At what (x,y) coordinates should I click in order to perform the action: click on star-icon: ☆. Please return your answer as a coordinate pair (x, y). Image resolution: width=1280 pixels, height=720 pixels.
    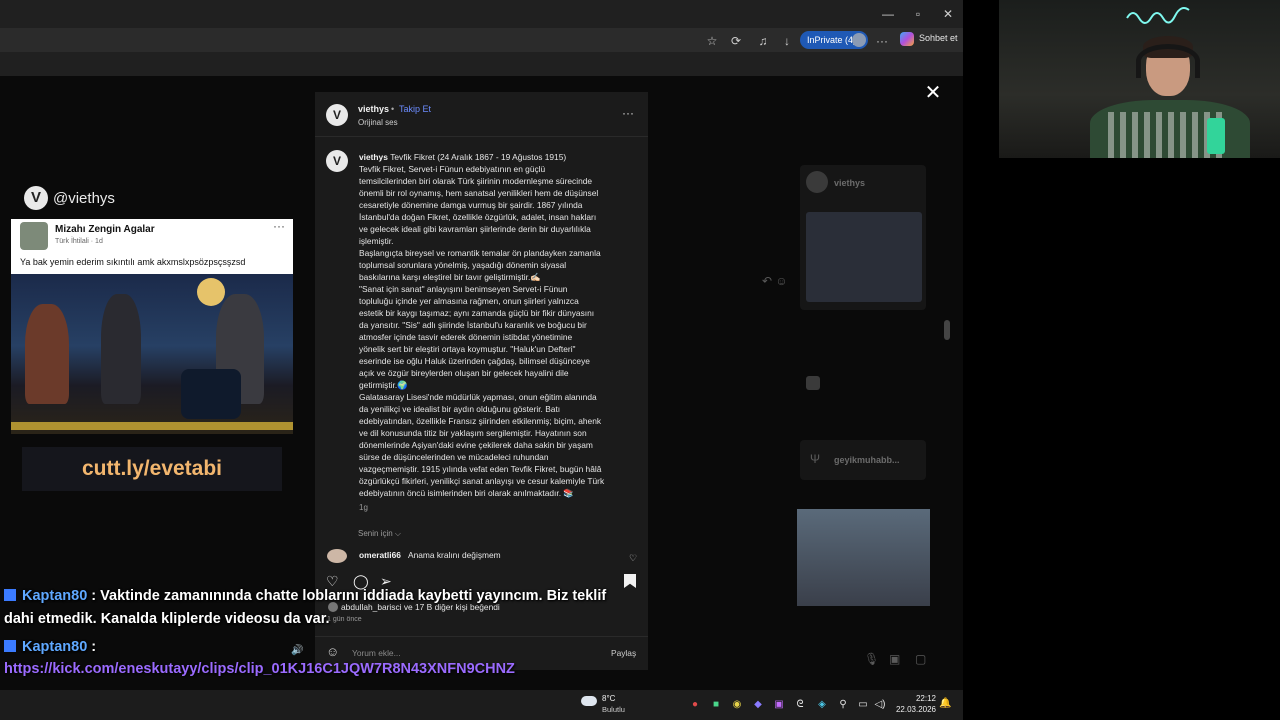
    Looking at the image, I should click on (712, 41).